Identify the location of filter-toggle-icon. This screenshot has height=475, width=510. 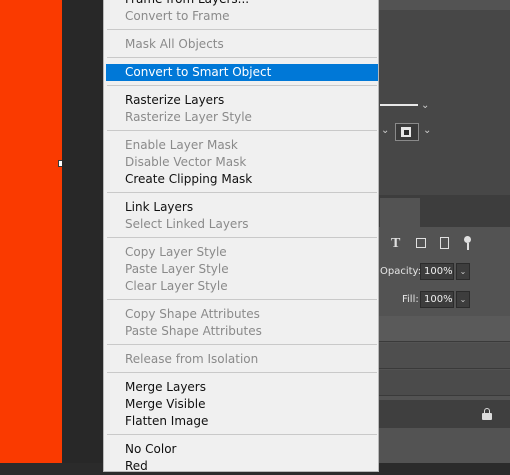
(467, 239).